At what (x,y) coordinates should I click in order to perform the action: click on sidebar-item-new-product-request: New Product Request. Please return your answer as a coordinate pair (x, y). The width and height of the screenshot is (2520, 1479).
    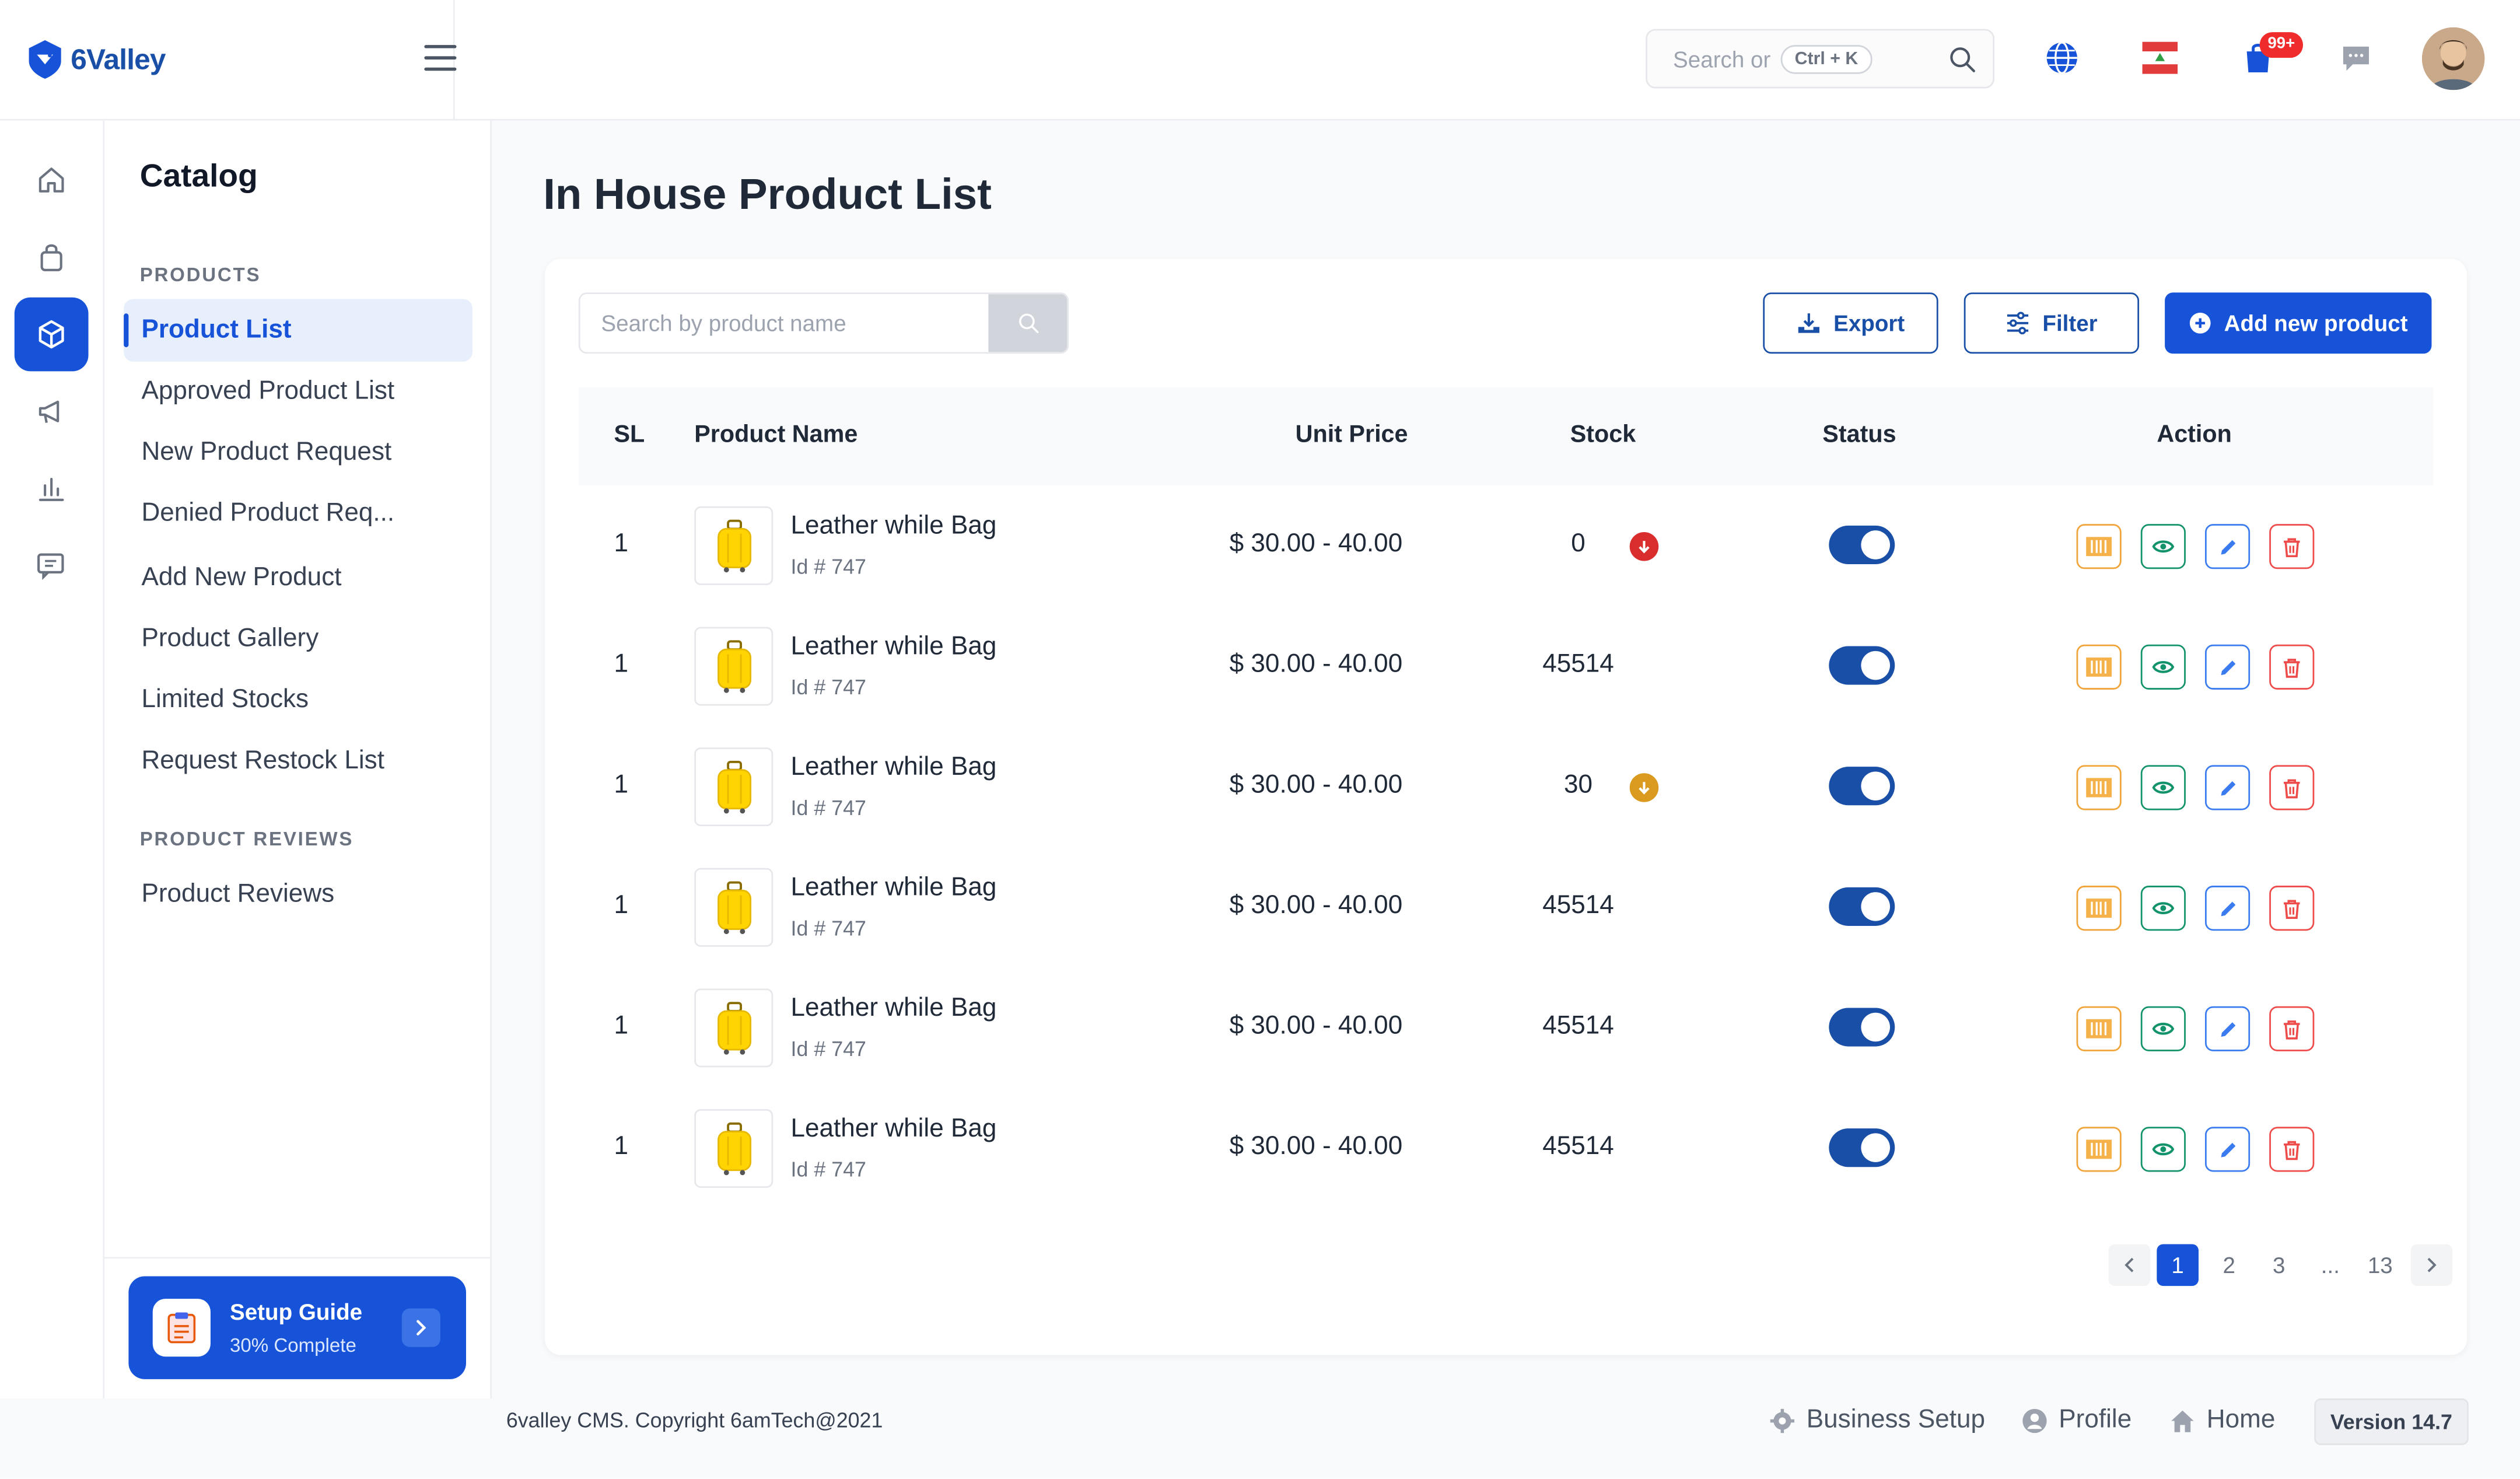
    Looking at the image, I should click on (298, 452).